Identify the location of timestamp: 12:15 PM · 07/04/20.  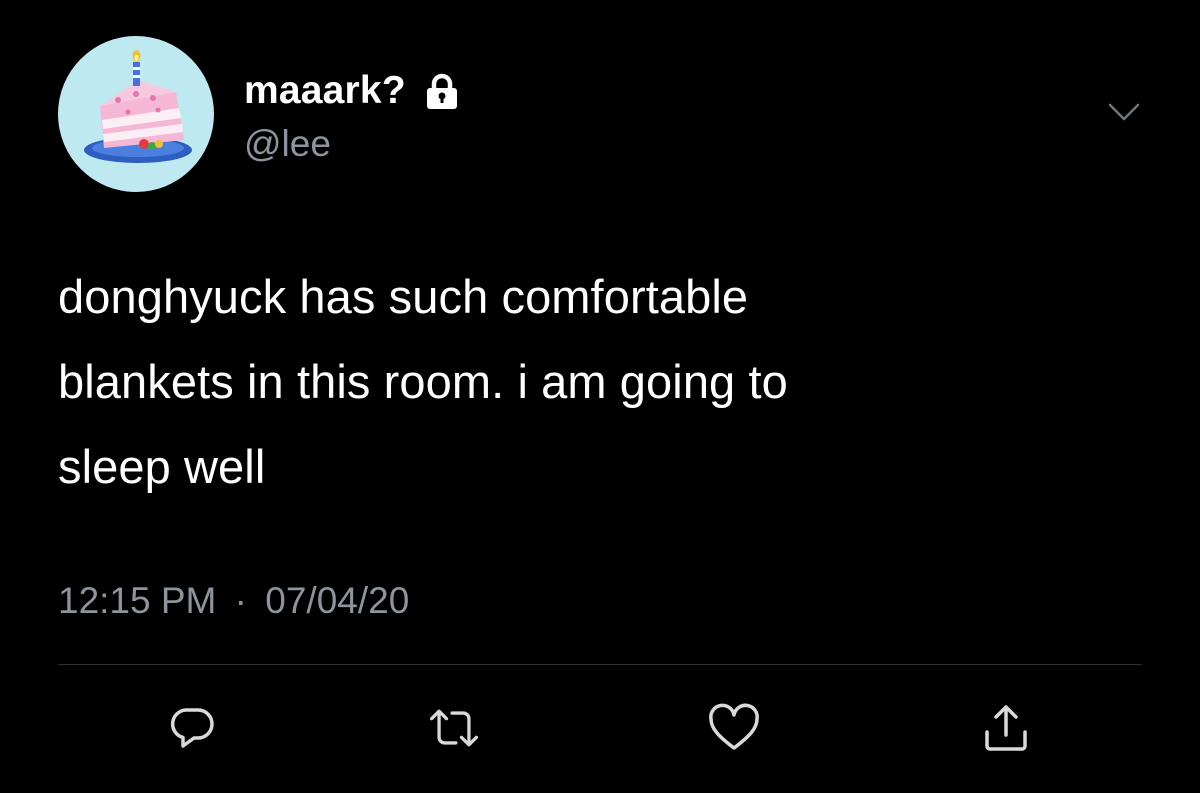
(233, 601).